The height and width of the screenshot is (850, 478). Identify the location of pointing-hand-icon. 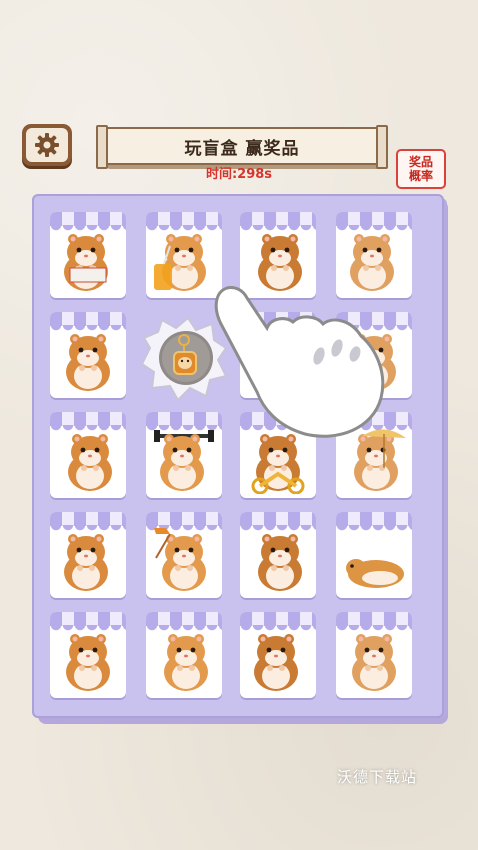
(299, 362).